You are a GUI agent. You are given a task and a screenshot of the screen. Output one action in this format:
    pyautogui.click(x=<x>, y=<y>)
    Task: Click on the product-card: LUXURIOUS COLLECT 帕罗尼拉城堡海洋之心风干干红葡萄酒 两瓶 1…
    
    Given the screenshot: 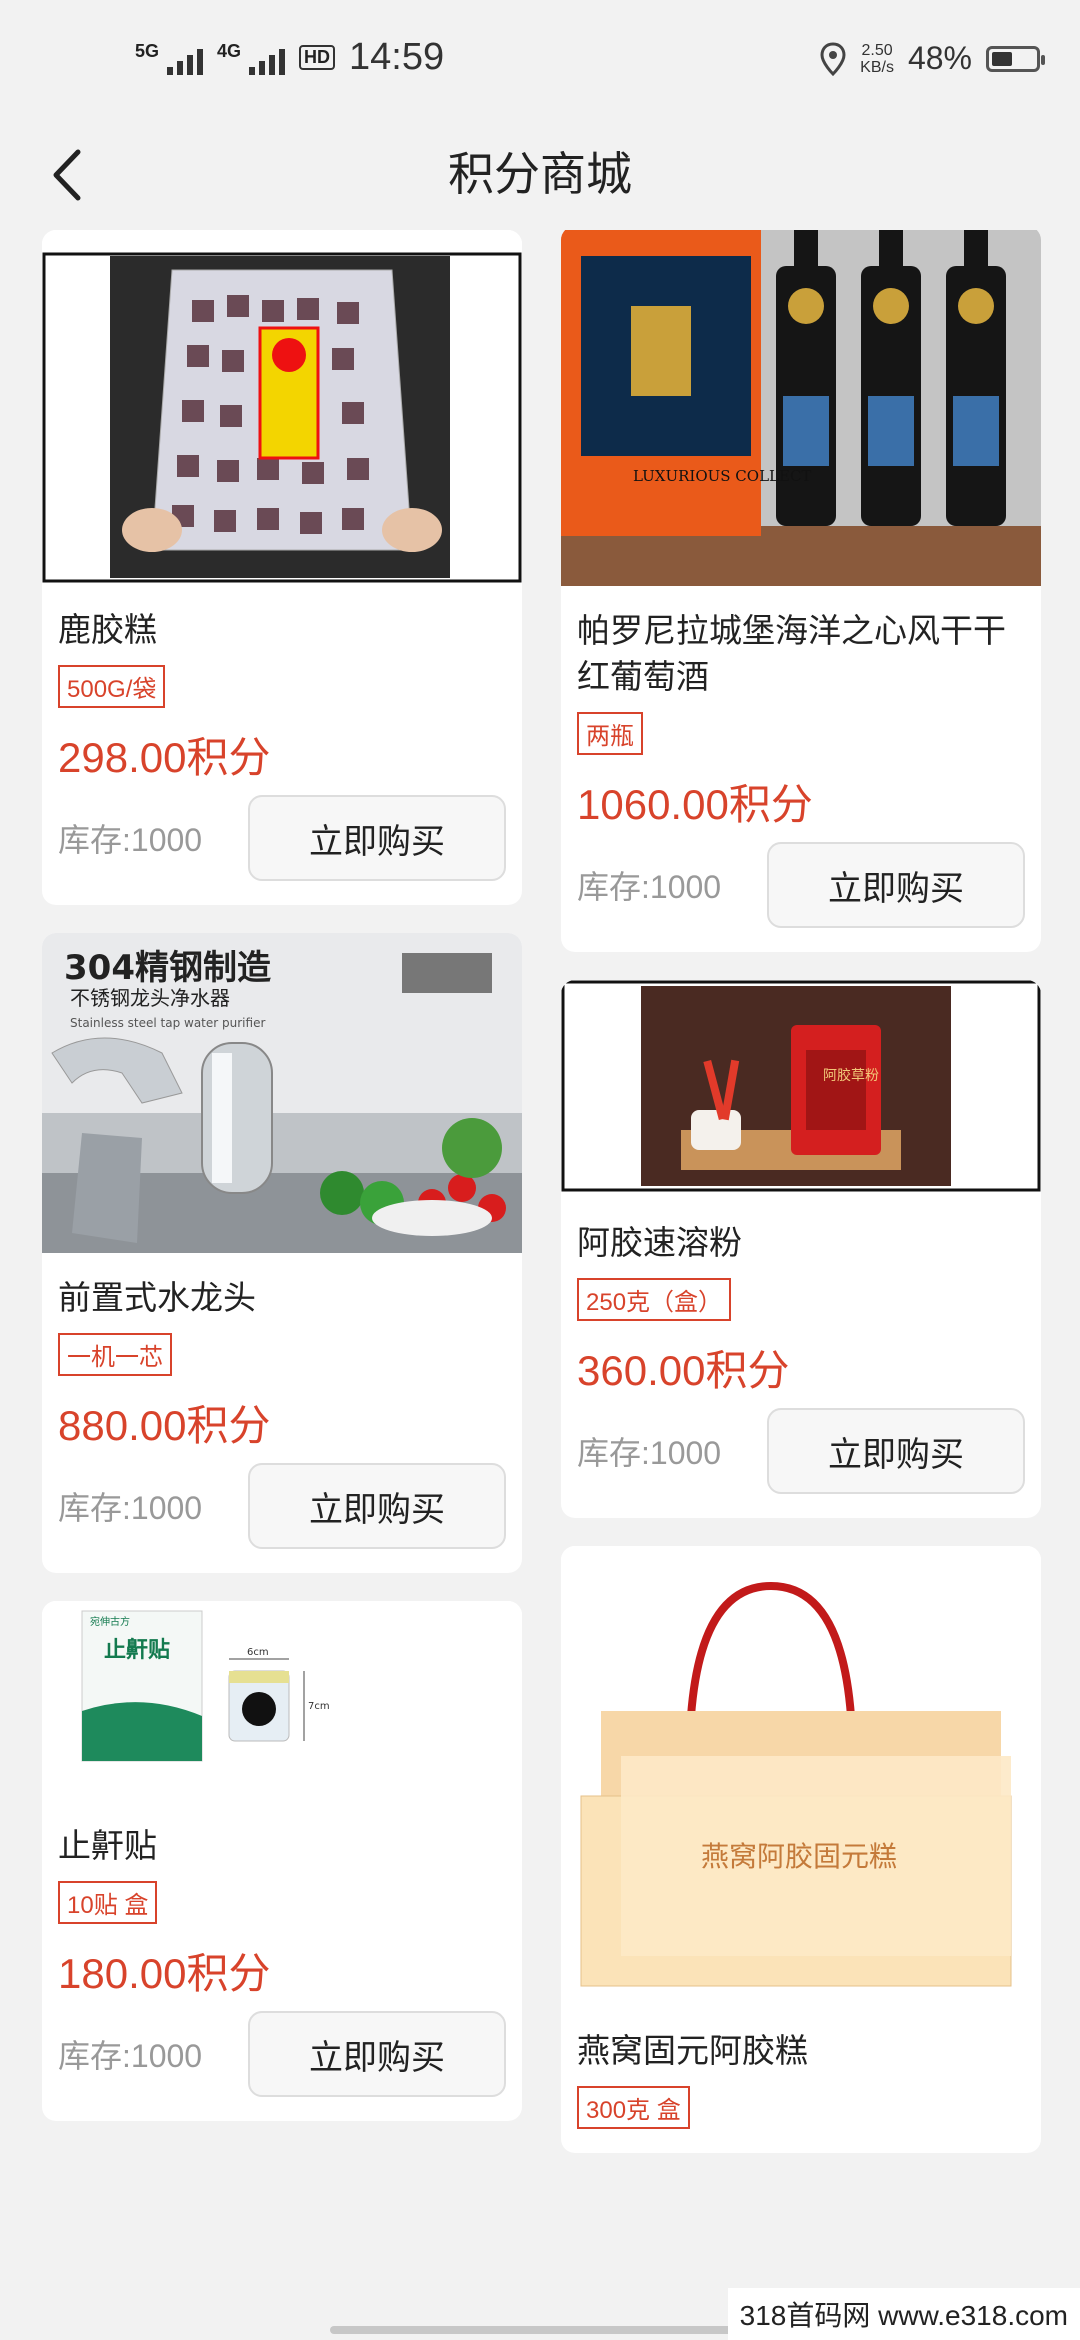 What is the action you would take?
    pyautogui.click(x=801, y=591)
    